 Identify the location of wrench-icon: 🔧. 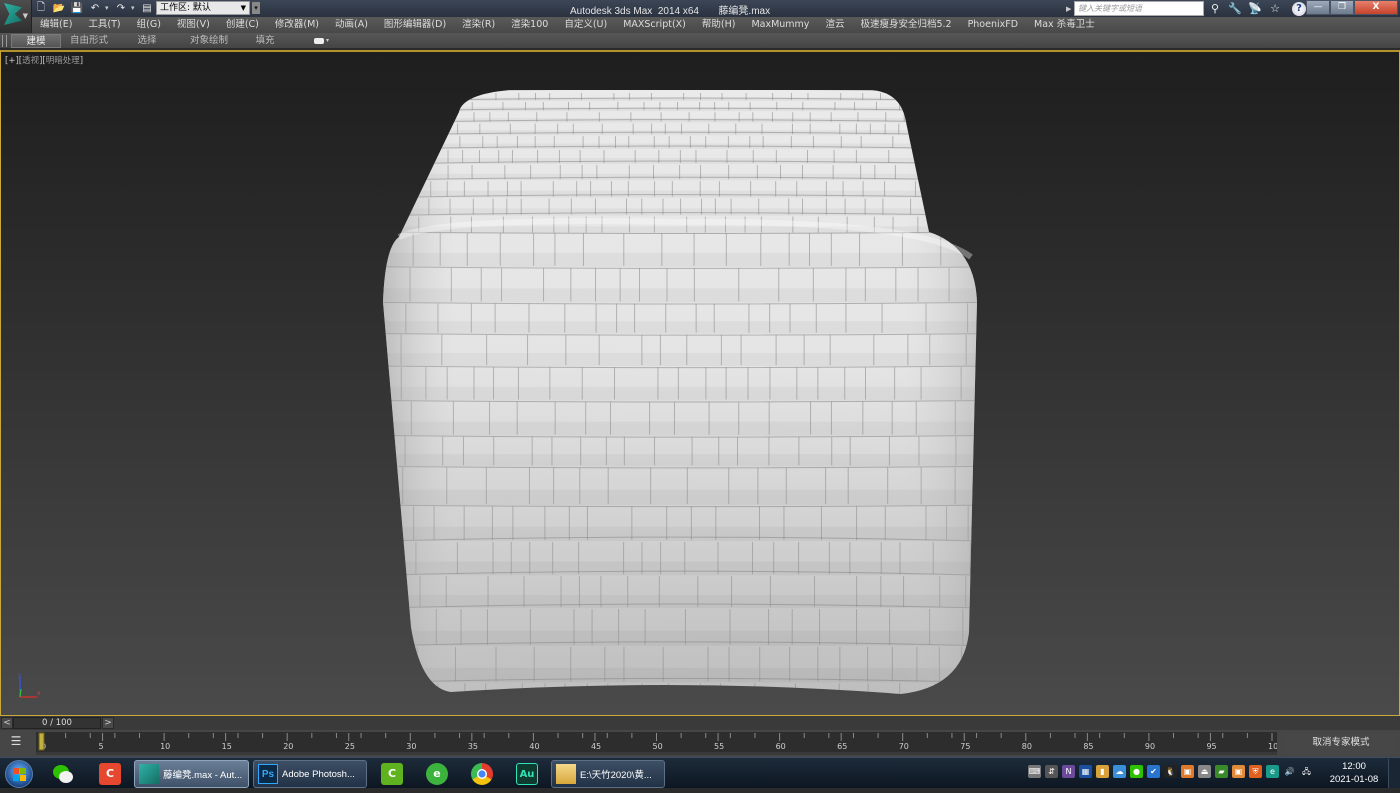
(1235, 8).